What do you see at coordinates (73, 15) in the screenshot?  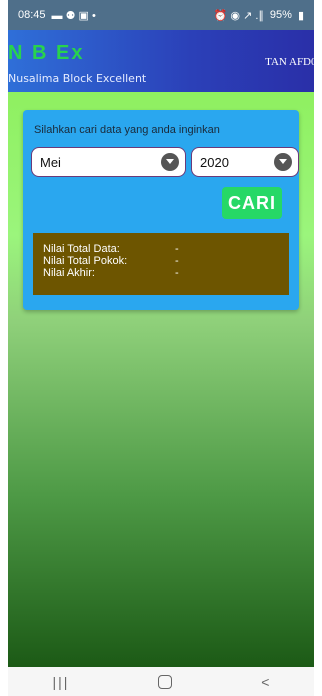 I see `notification-icons: ▬ ⚉ ▣ •` at bounding box center [73, 15].